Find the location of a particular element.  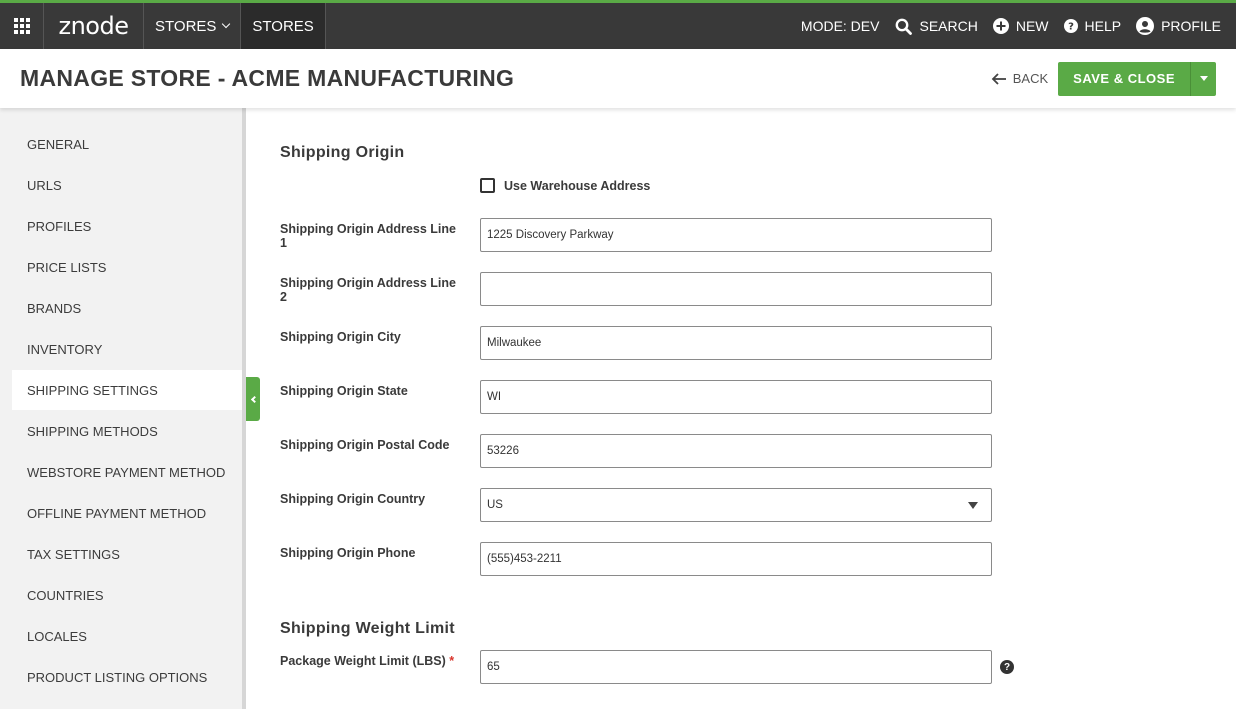

search-link: SEARCH is located at coordinates (936, 26).